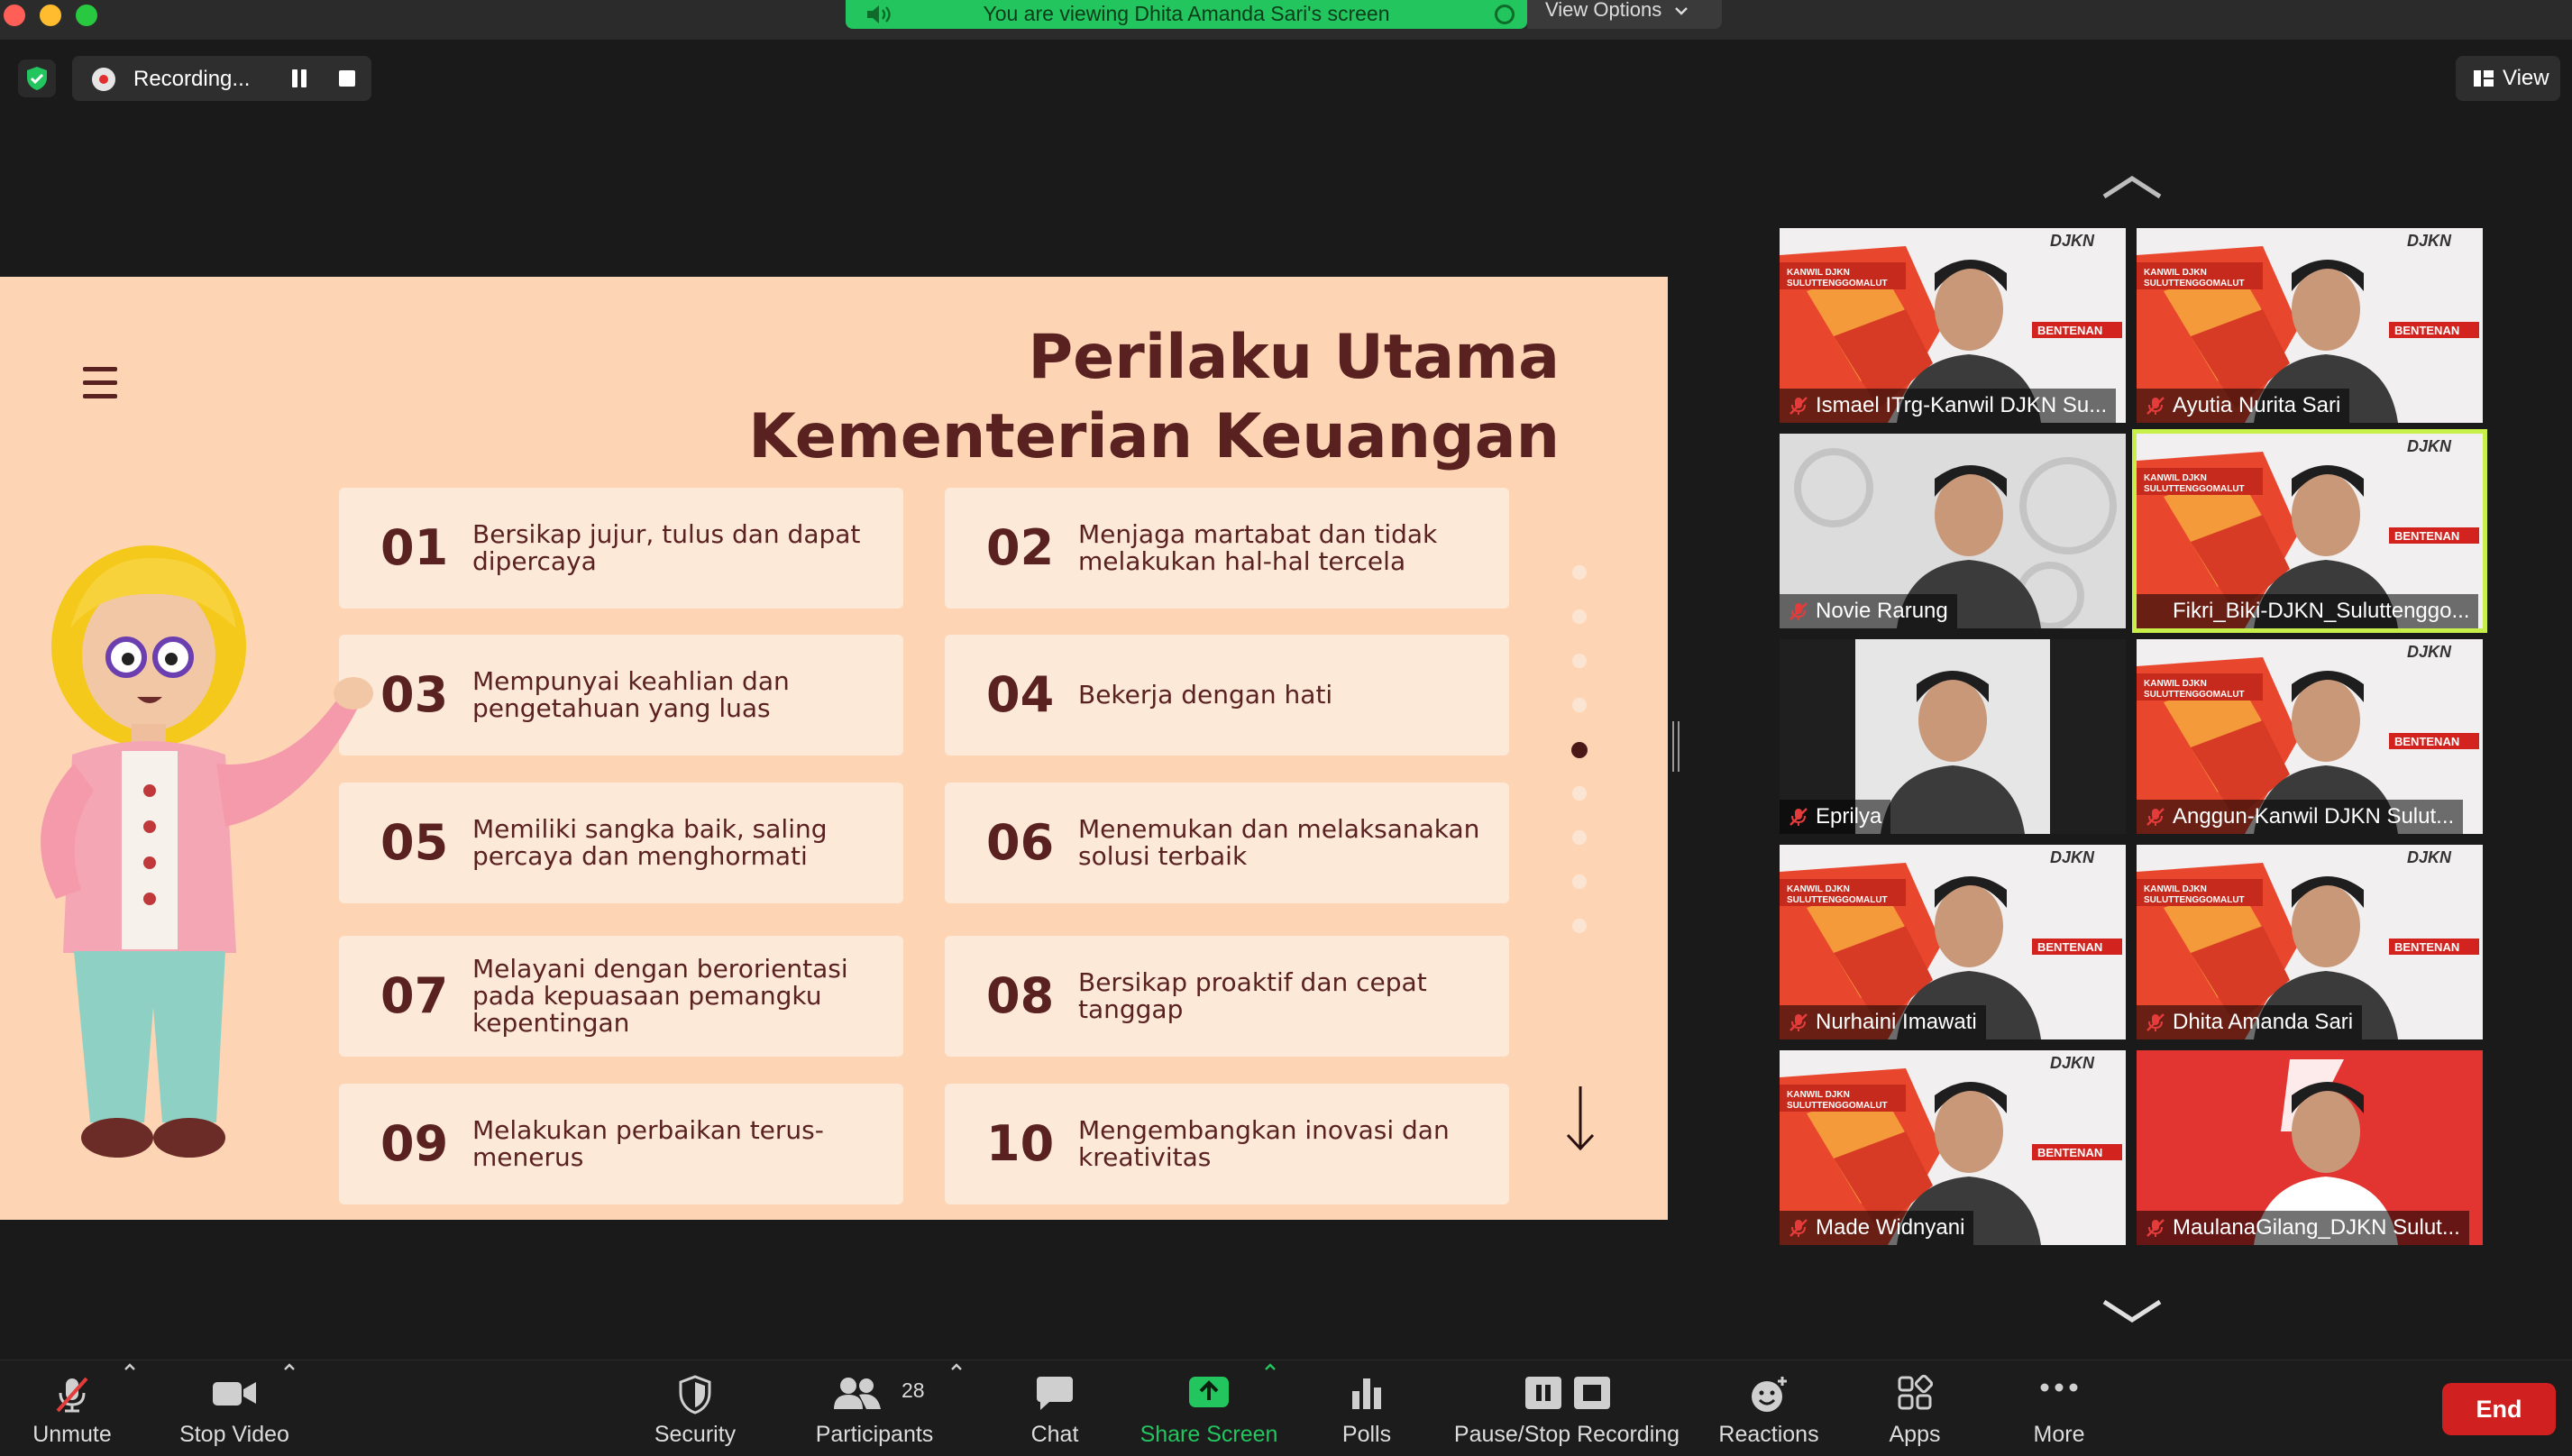  I want to click on share-options-caret-icon, so click(1270, 1367).